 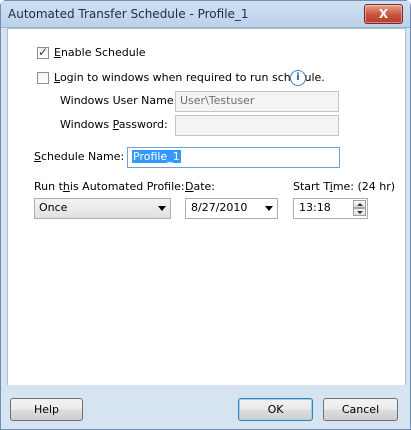 I want to click on time-spinner, so click(x=359, y=208).